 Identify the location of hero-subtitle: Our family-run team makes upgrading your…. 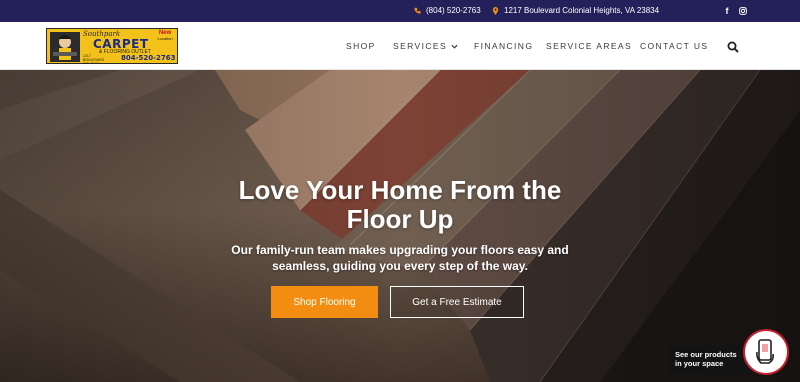
(400, 258).